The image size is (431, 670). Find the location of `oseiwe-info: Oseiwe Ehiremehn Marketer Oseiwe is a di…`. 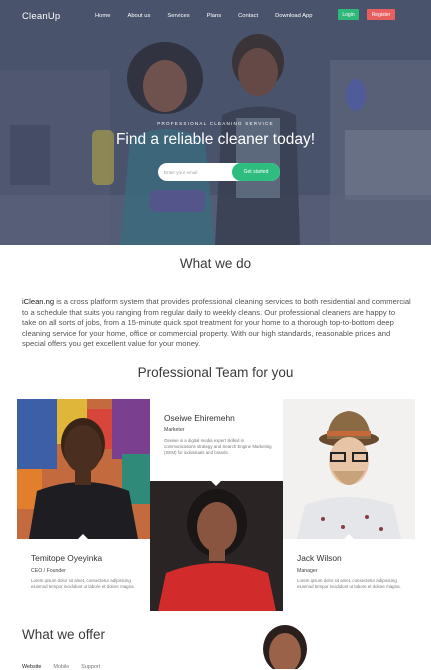

oseiwe-info: Oseiwe Ehiremehn Marketer Oseiwe is a di… is located at coordinates (216, 442).